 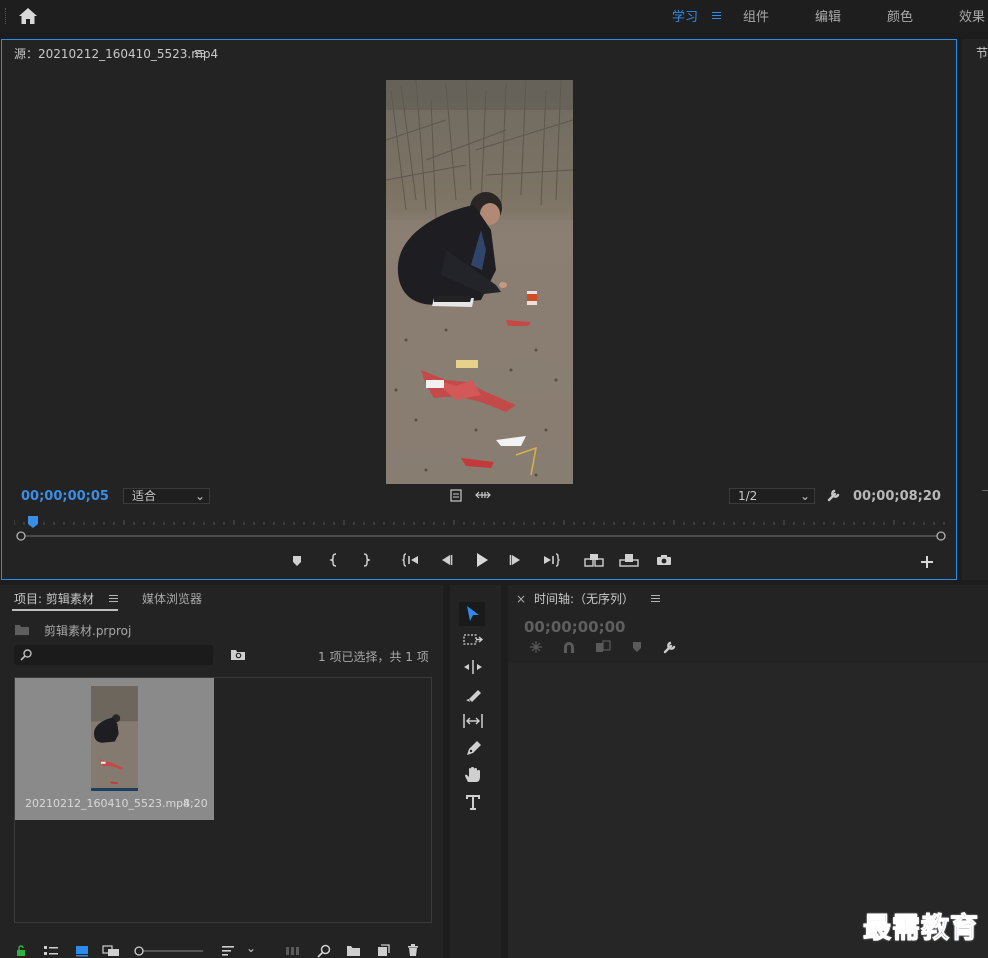 I want to click on time-ruler, so click(x=481, y=522).